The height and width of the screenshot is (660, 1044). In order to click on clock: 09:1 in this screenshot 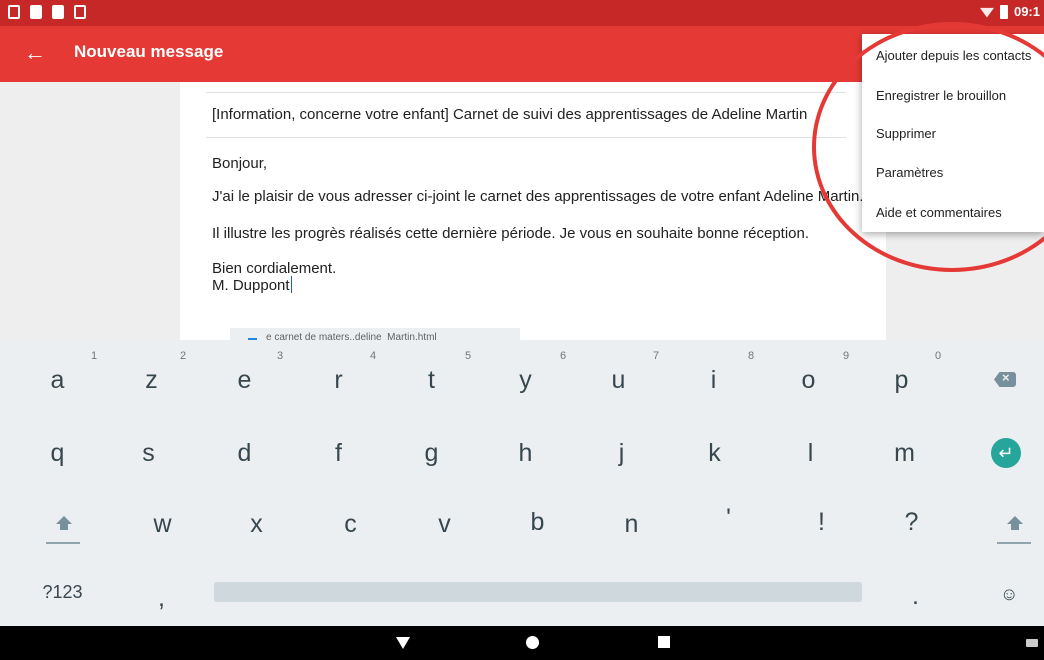, I will do `click(1026, 11)`.